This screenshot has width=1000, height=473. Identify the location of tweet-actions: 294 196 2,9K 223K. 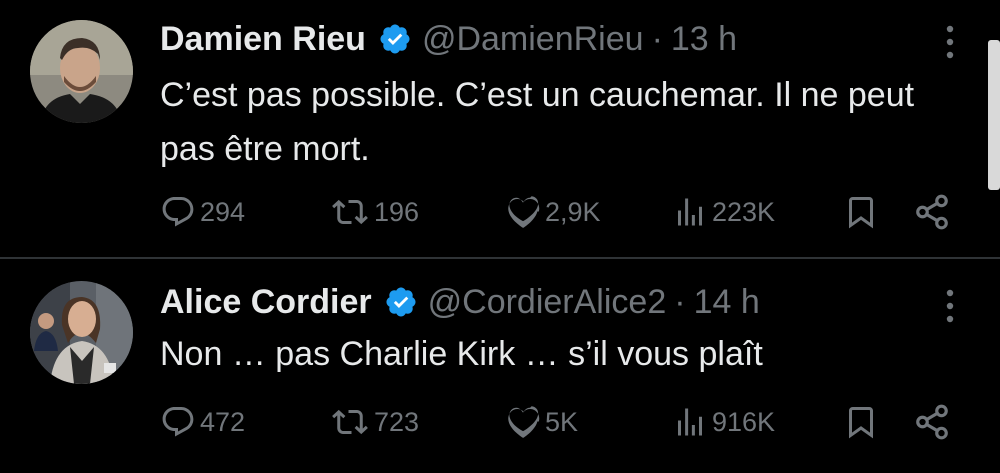
(500, 212).